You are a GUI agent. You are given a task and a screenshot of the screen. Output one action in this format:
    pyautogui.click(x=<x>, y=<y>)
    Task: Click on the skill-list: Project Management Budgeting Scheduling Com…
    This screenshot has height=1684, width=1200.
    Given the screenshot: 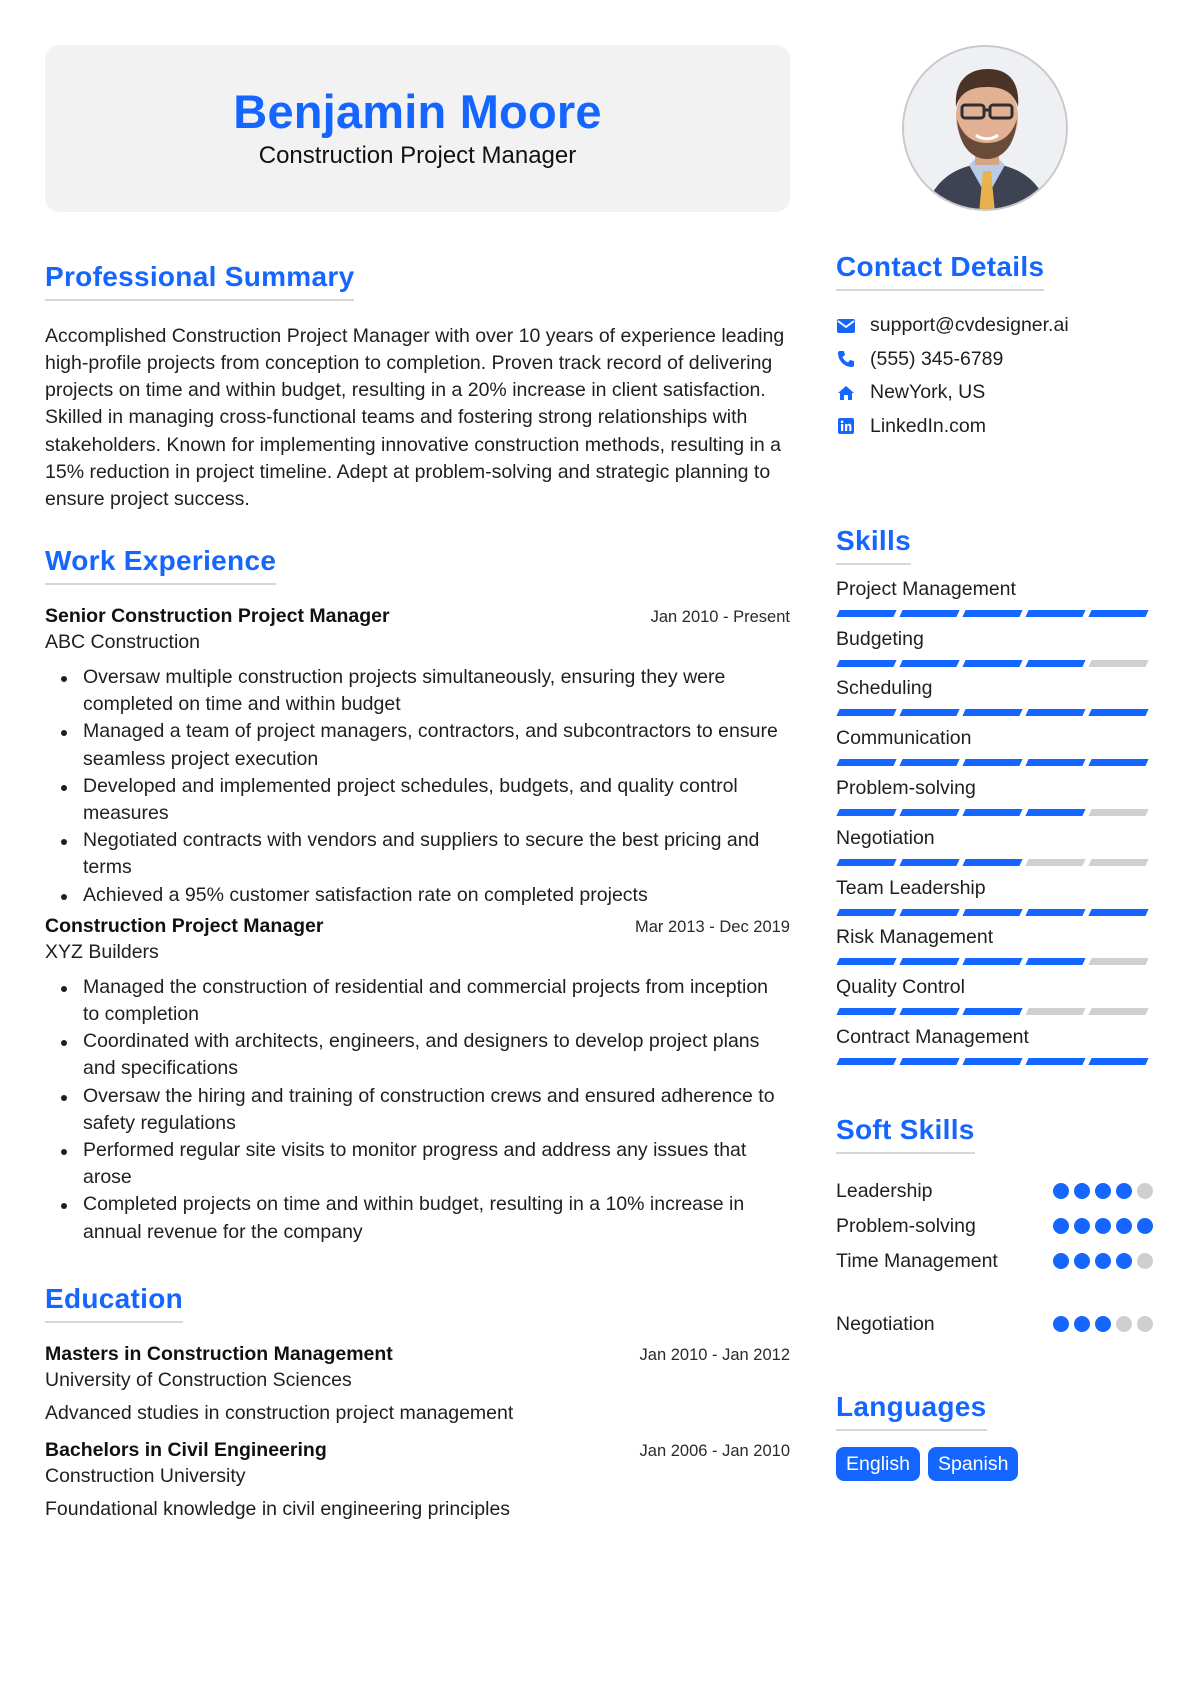 What is the action you would take?
    pyautogui.click(x=994, y=826)
    